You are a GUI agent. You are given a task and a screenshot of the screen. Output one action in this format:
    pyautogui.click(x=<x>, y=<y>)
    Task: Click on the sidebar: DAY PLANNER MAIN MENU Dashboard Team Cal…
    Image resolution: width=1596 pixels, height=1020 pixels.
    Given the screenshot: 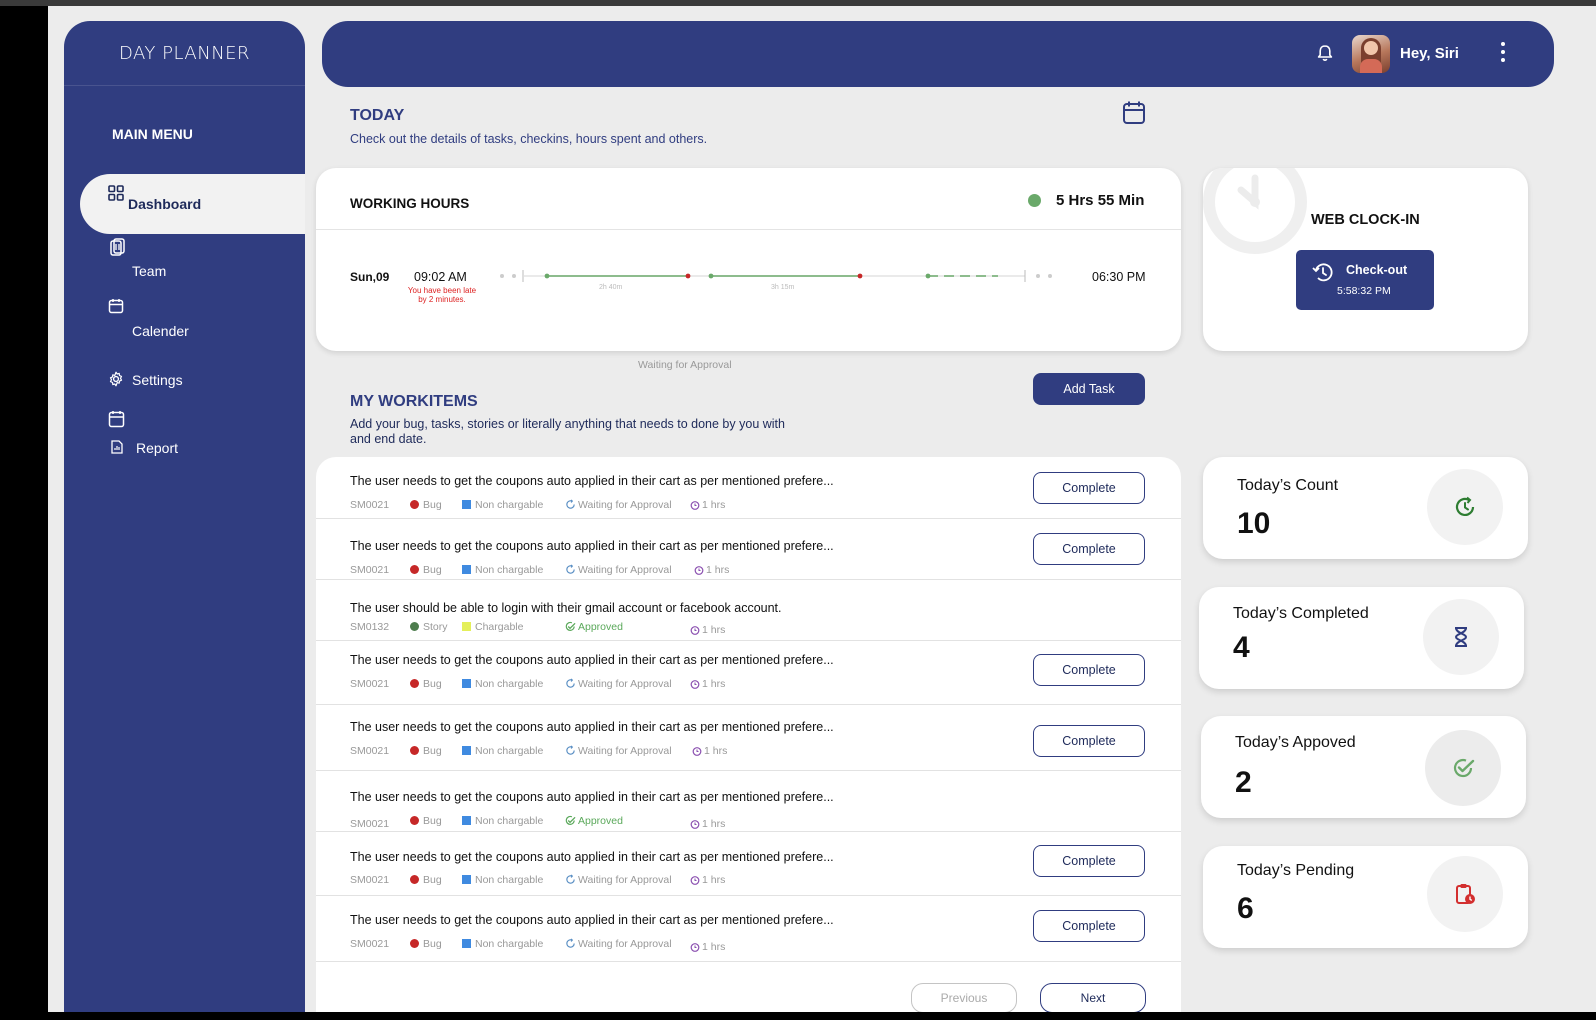 What is the action you would take?
    pyautogui.click(x=184, y=516)
    